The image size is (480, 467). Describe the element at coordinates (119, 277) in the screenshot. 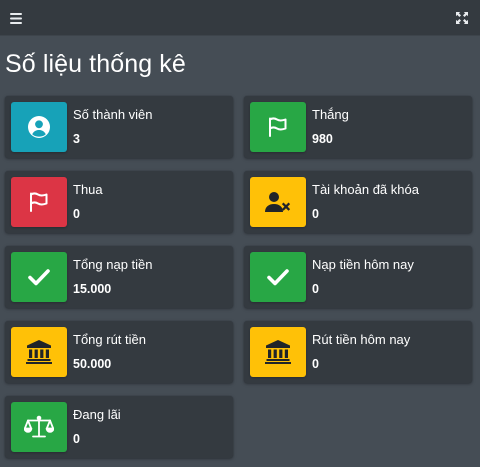

I see `stat-card-total-deposits: Tổng nạp tiền 15.000` at that location.